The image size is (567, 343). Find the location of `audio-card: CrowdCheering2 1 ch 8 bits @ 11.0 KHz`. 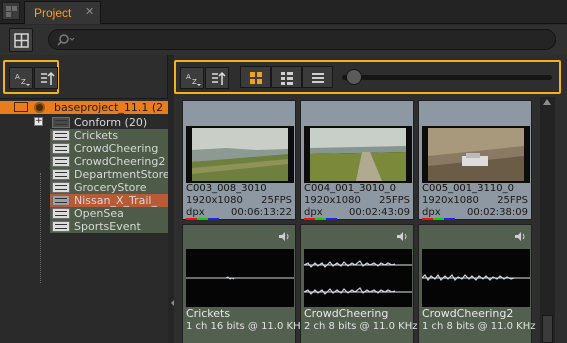

audio-card: CrowdCheering2 1 ch 8 bits @ 11.0 KHz is located at coordinates (477, 283).